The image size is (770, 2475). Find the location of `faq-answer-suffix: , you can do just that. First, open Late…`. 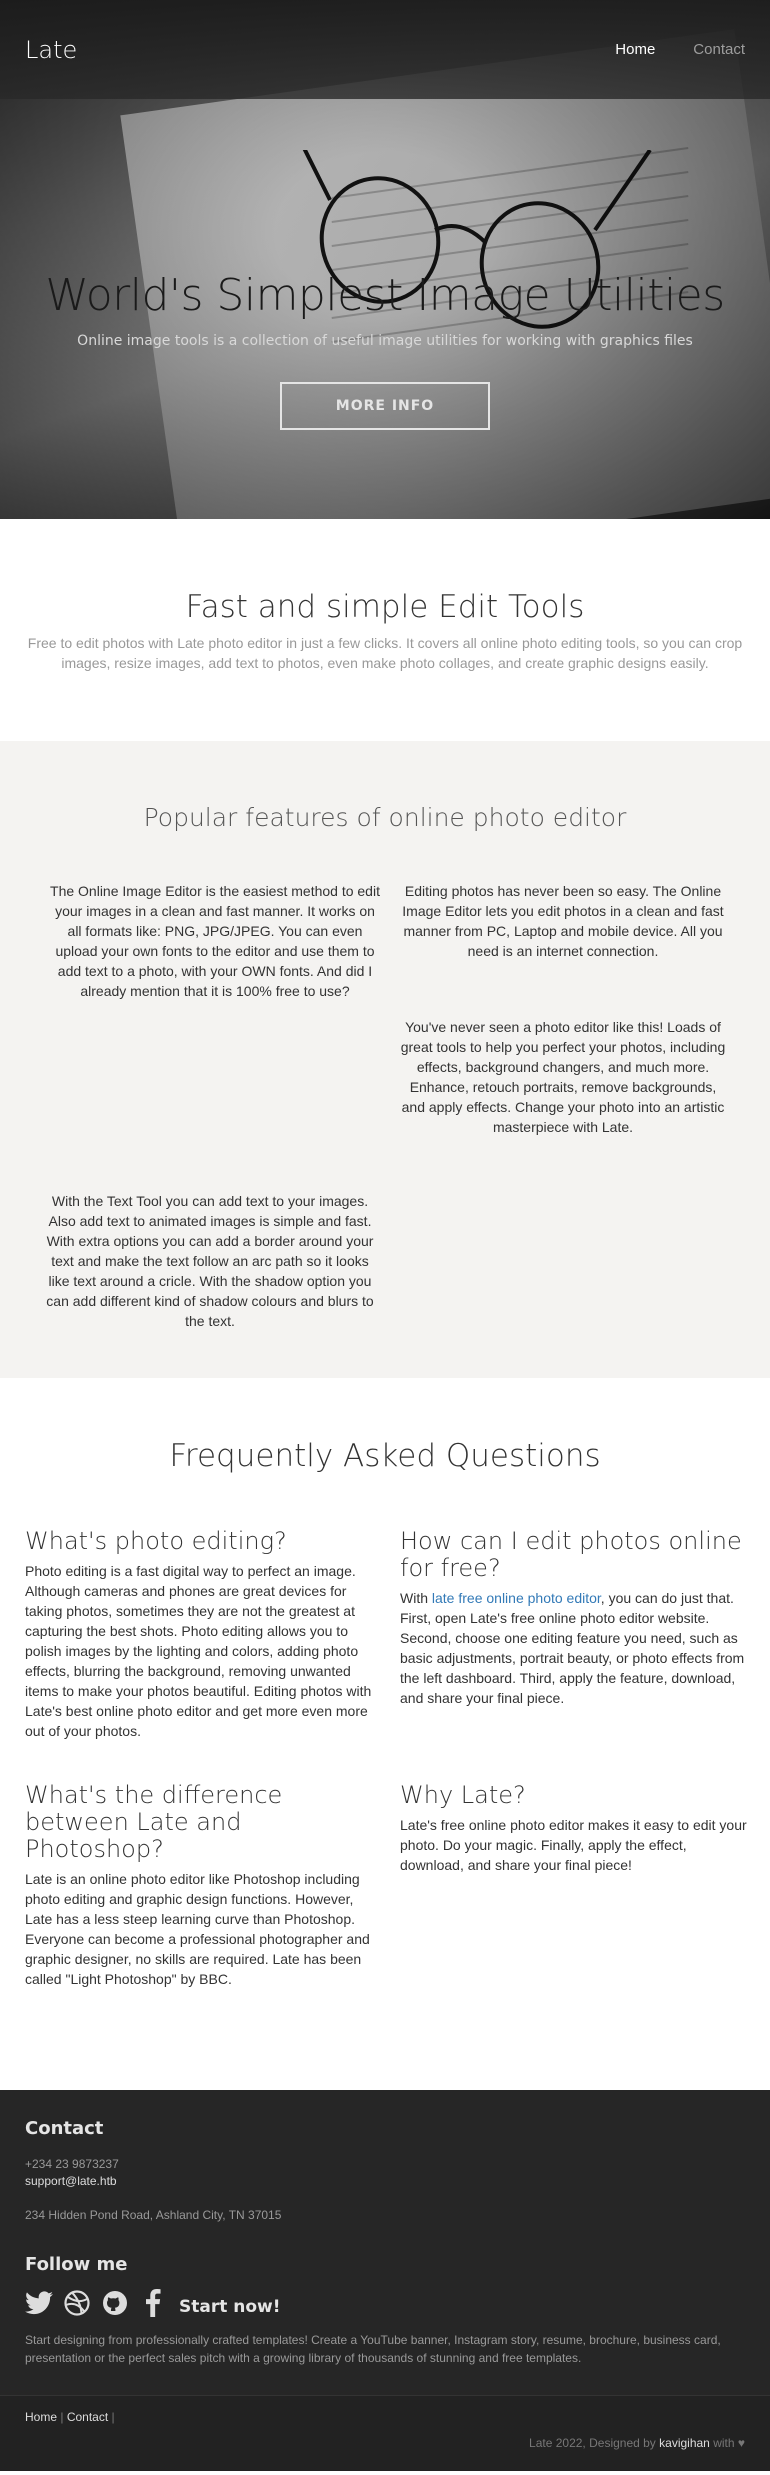

faq-answer-suffix: , you can do just that. First, open Late… is located at coordinates (572, 1648).